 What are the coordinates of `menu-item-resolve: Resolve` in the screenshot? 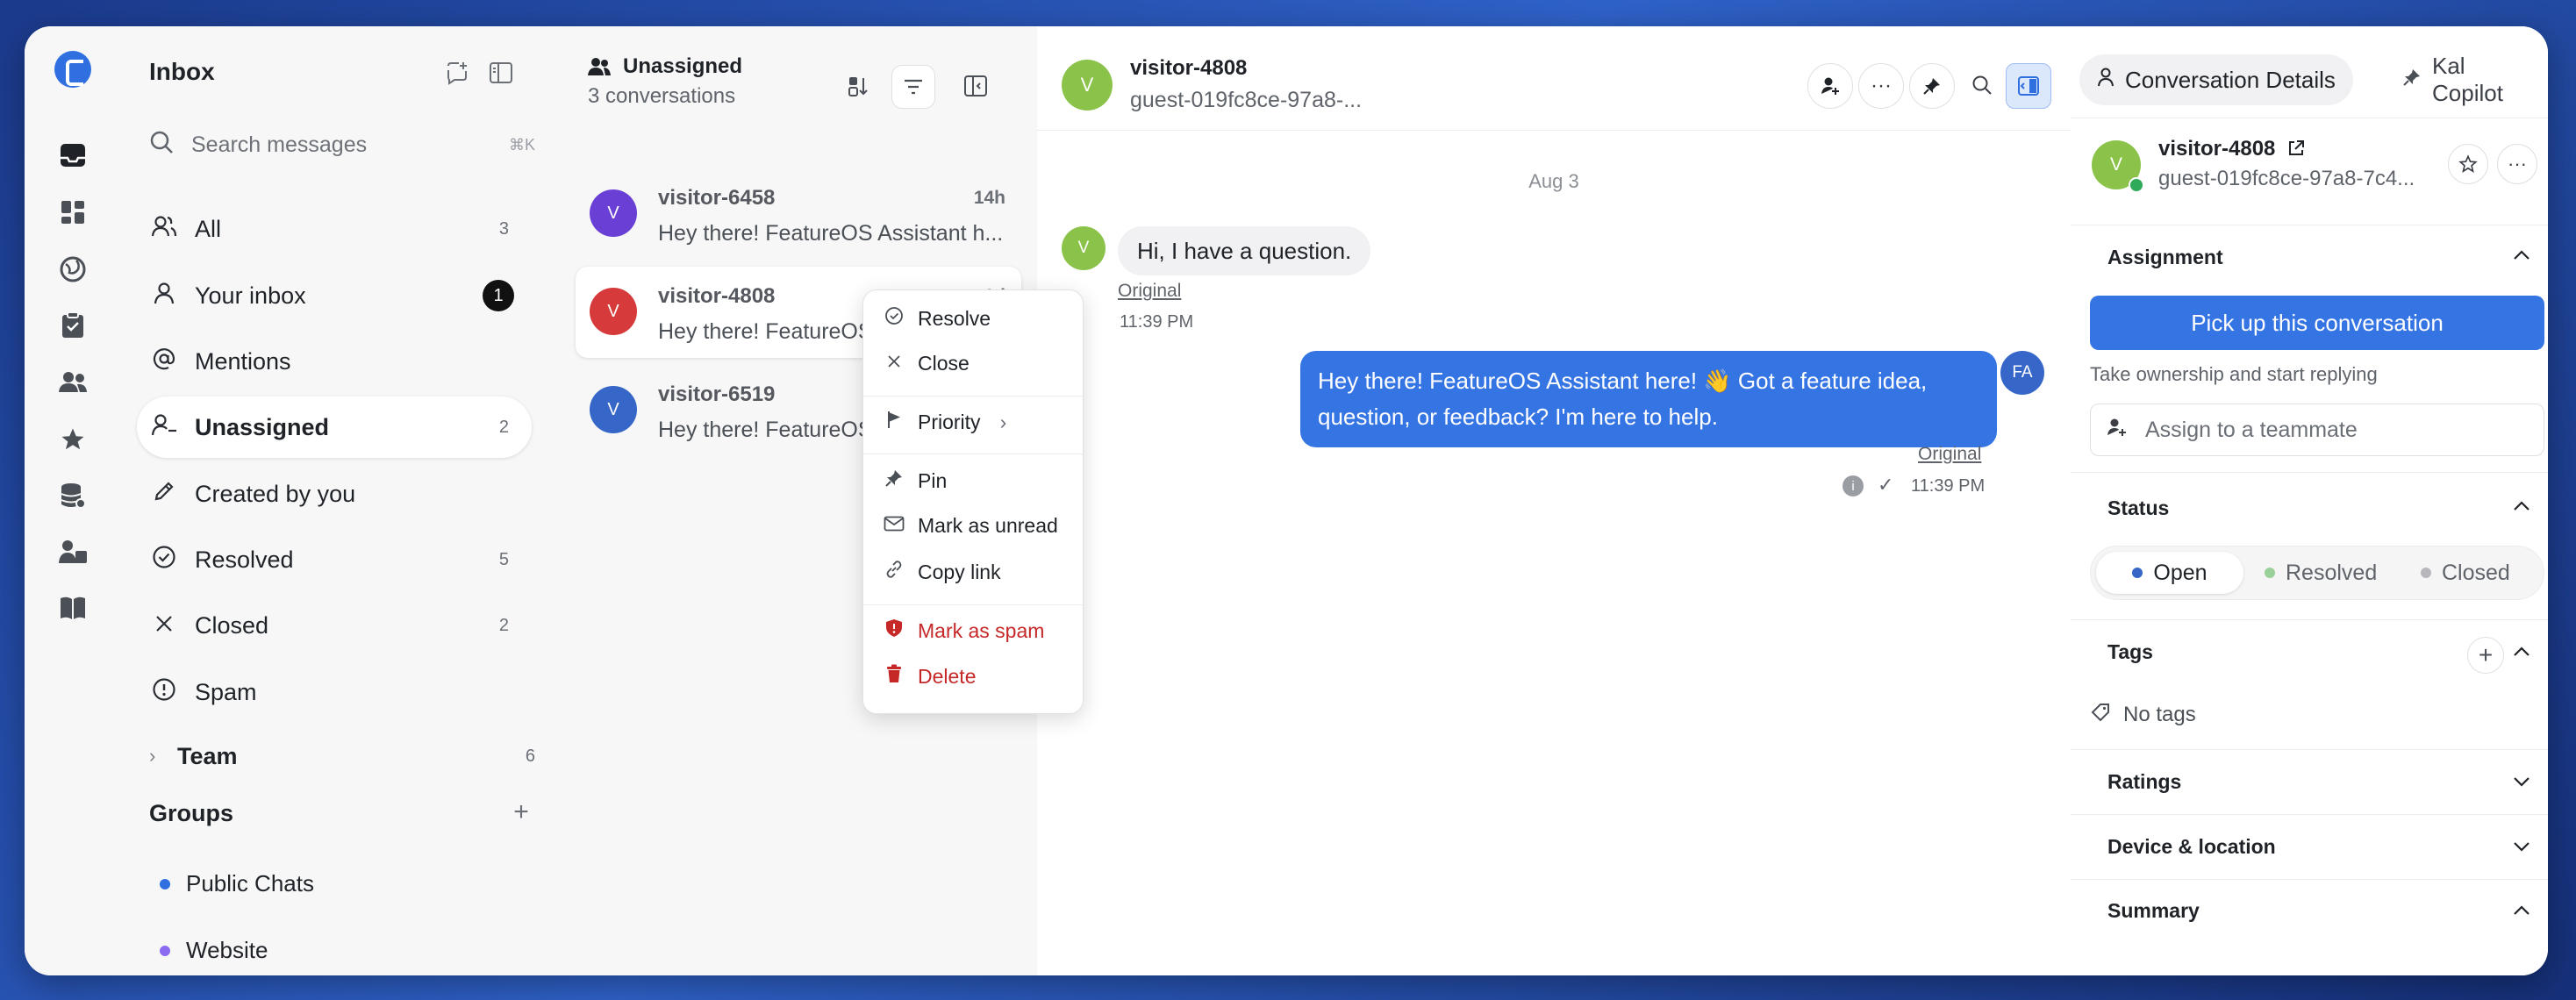 It's located at (979, 318).